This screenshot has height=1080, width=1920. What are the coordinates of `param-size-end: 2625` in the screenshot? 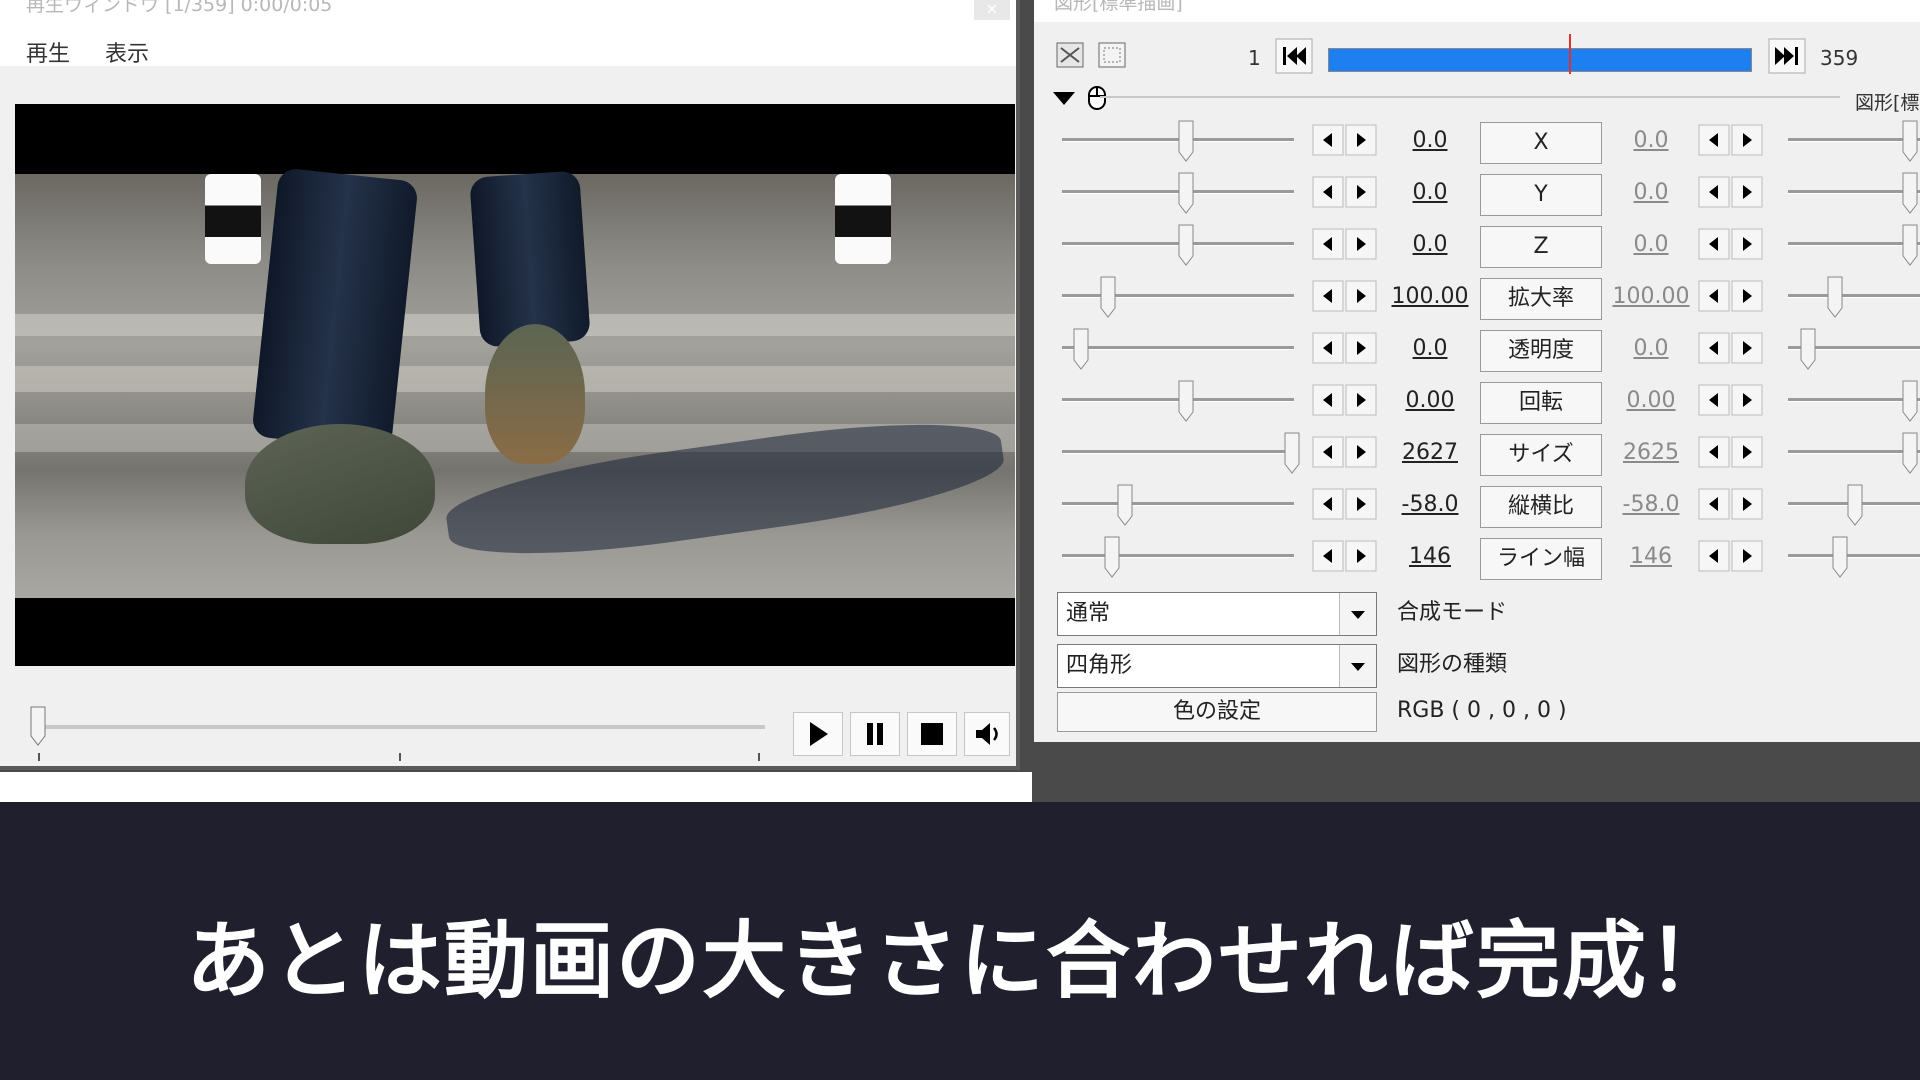 It's located at (1651, 452).